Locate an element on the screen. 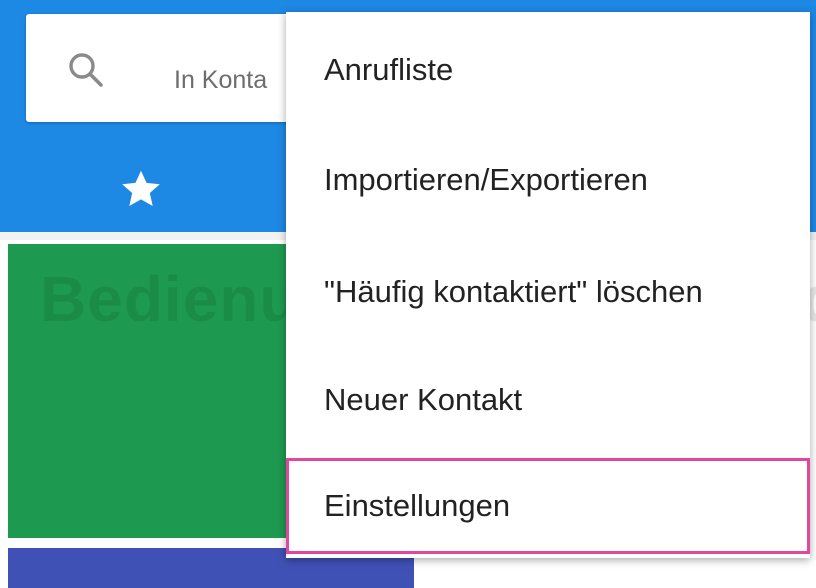 Image resolution: width=816 pixels, height=588 pixels. menu-item-settings: Einstellungen is located at coordinates (548, 506).